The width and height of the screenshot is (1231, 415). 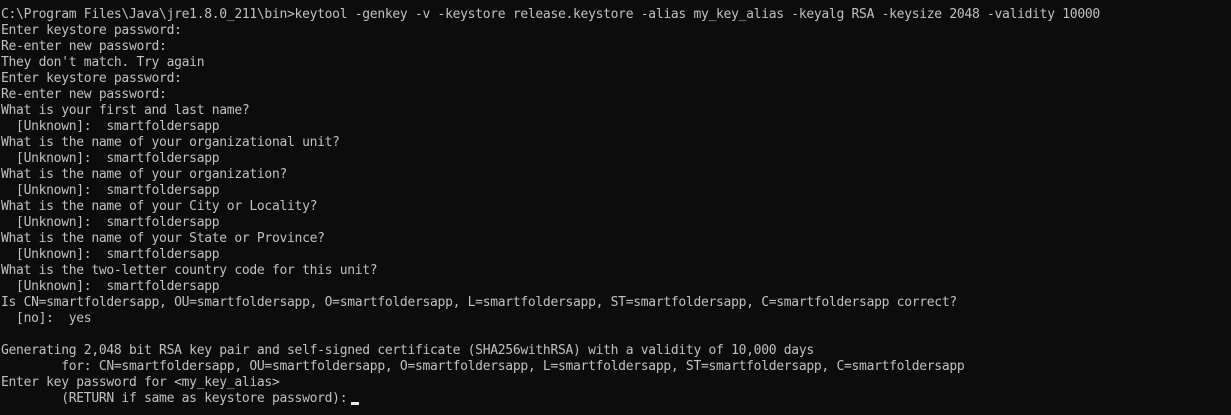 I want to click on error-message: They don't match. Try again, so click(x=103, y=62).